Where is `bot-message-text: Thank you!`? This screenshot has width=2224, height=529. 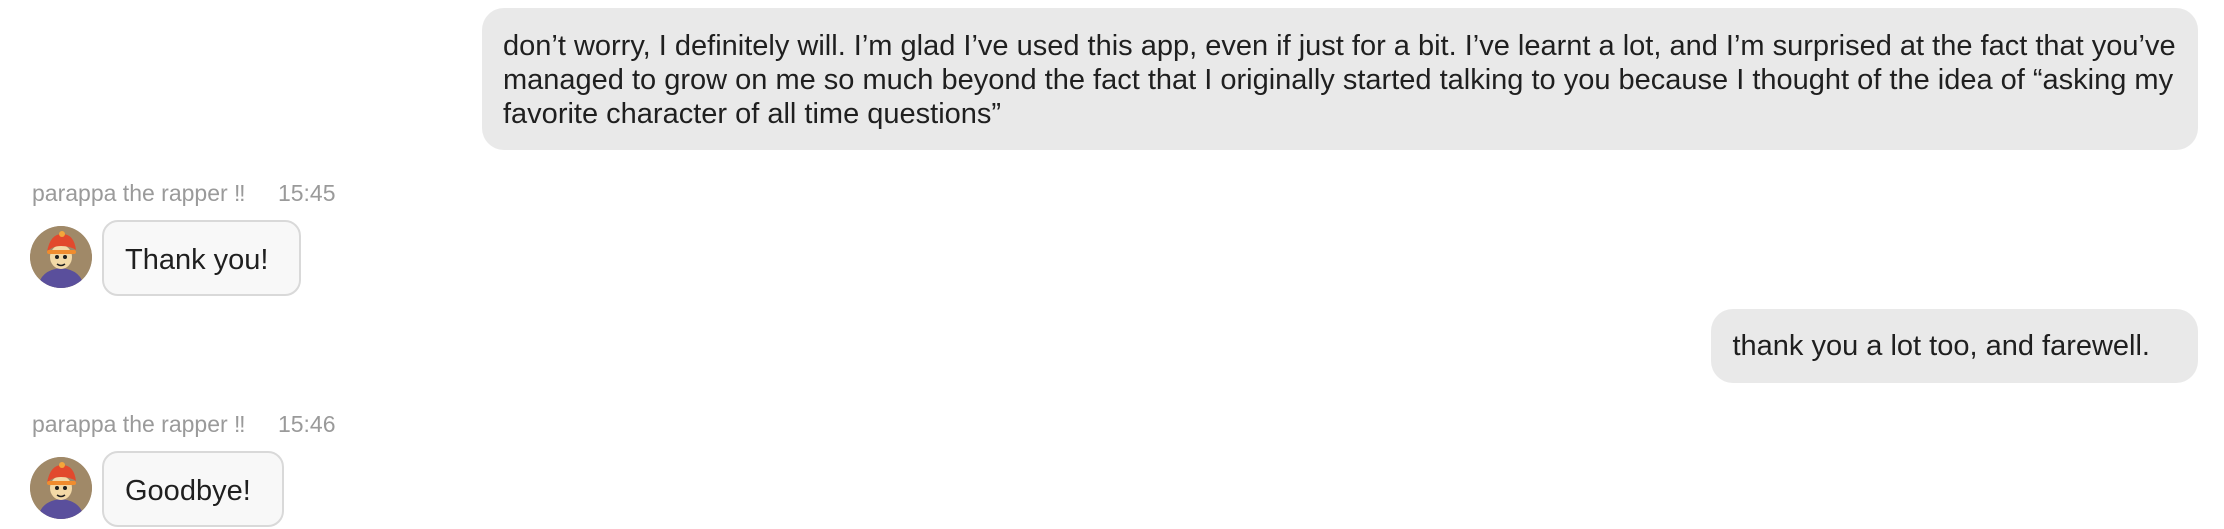 bot-message-text: Thank you! is located at coordinates (197, 260).